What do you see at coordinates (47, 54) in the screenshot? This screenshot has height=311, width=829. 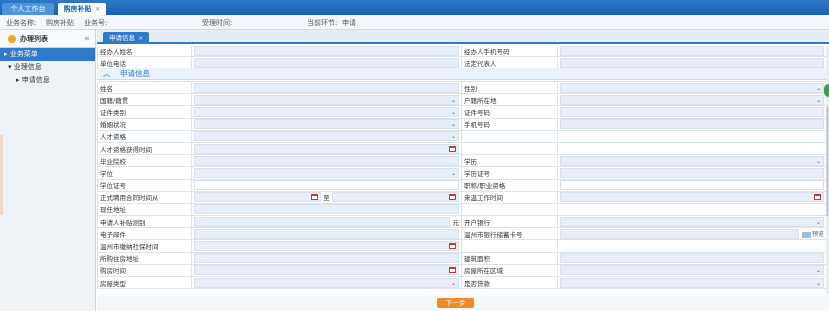 I see `sidebar-item-business-menu: ▸ 业务菜单` at bounding box center [47, 54].